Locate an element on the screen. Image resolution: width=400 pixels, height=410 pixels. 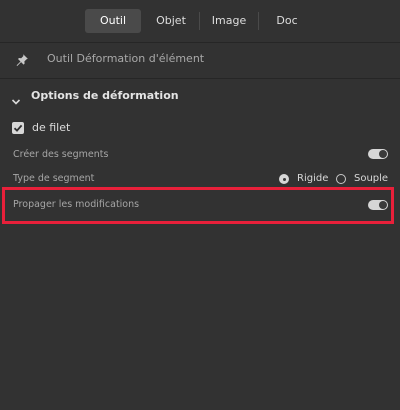
mesh-checkbox-label: de filet is located at coordinates (51, 127).